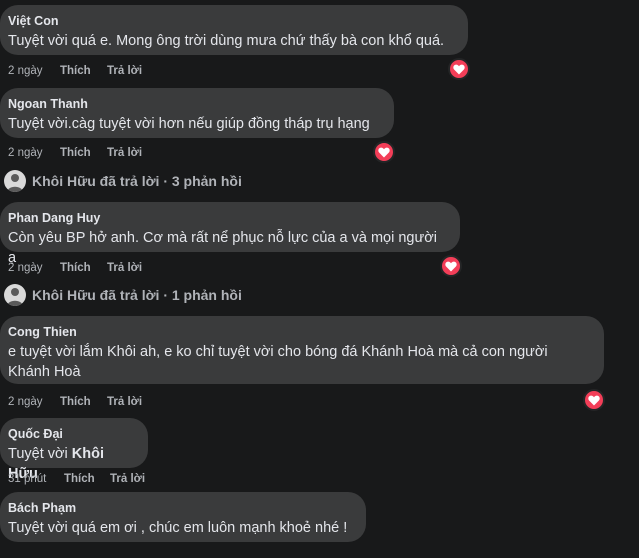 The height and width of the screenshot is (558, 639). What do you see at coordinates (44, 372) in the screenshot?
I see `comment-text-line: Khánh Hoà` at bounding box center [44, 372].